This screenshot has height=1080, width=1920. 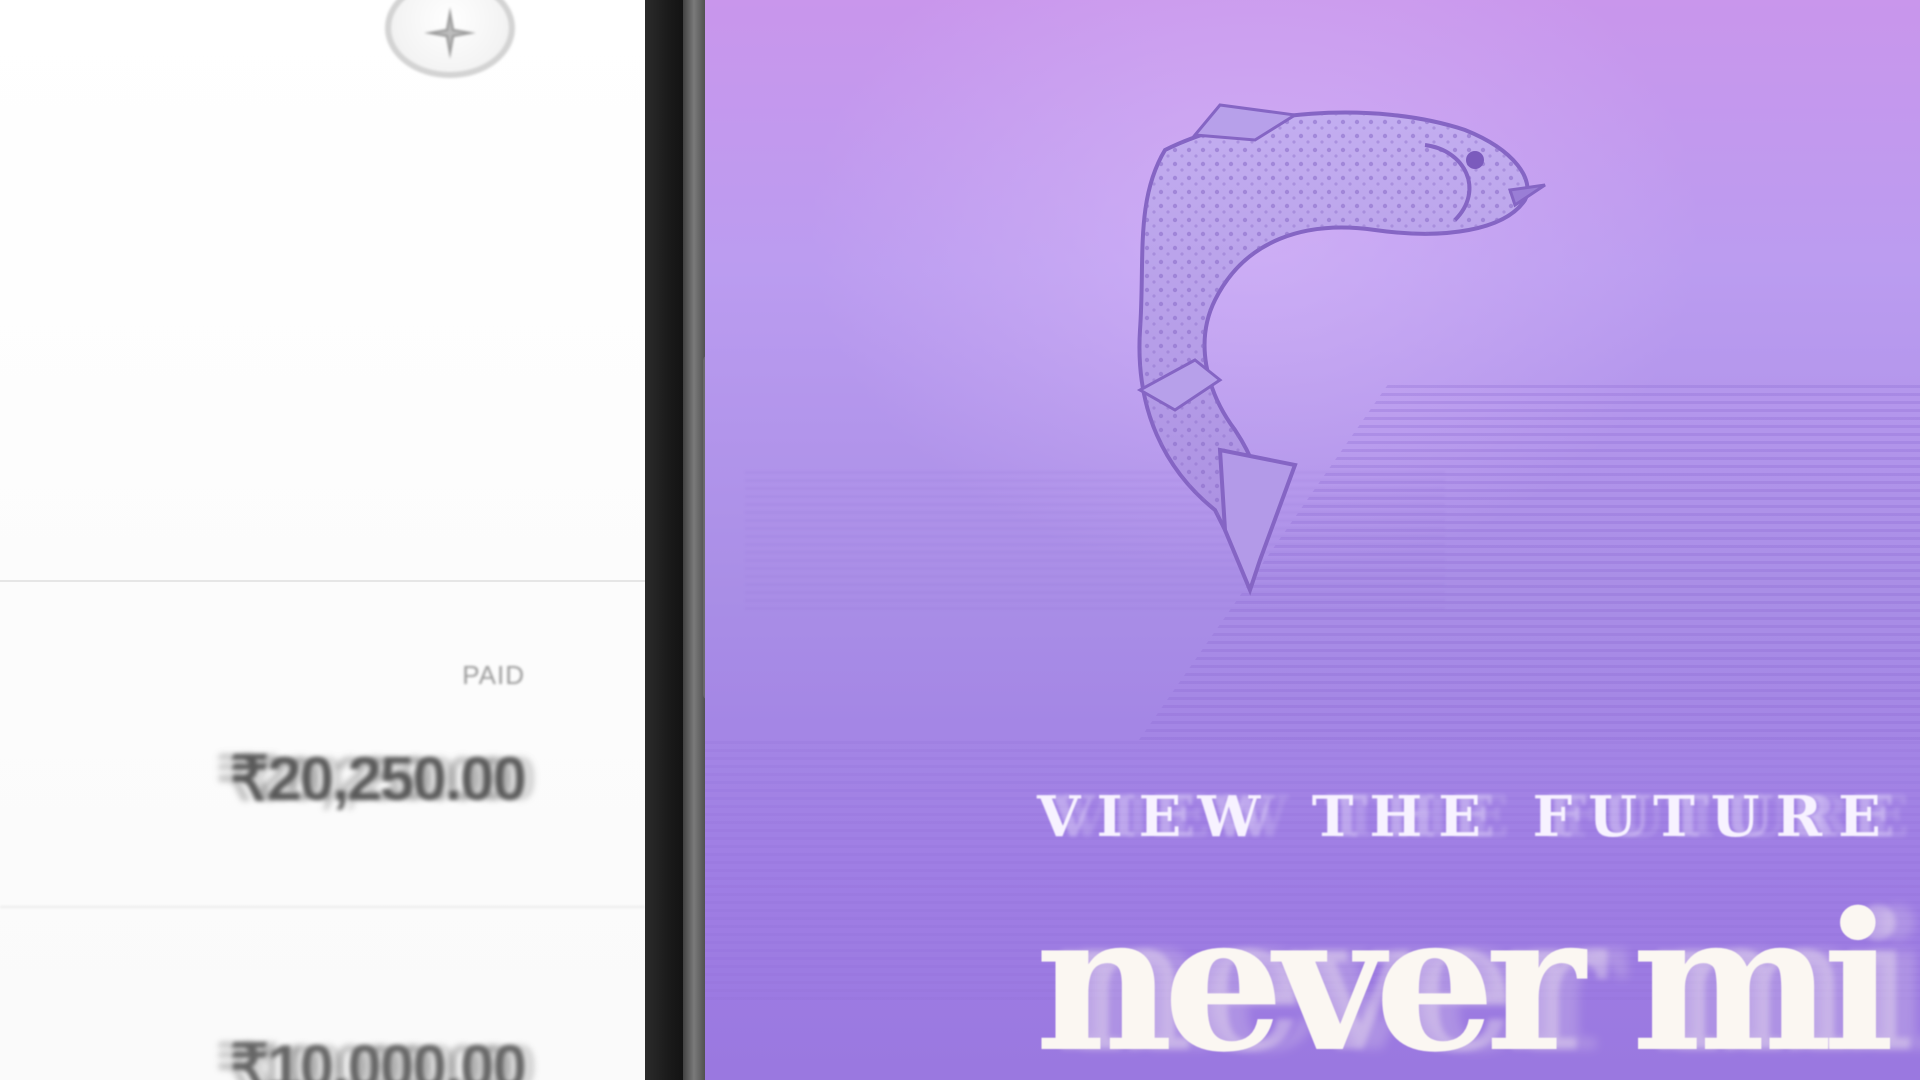 I want to click on transaction-amount: ₹20,250.00, so click(x=378, y=778).